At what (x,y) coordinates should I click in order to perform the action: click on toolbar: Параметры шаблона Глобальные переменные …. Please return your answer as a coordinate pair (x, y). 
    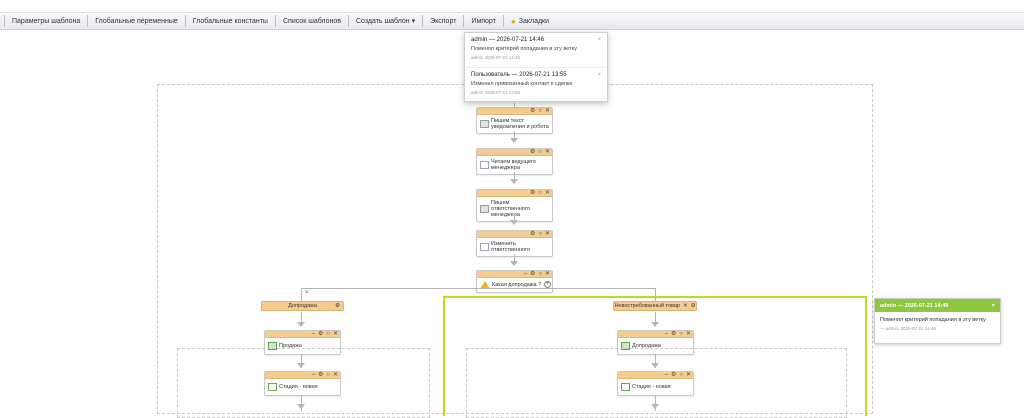
    Looking at the image, I should click on (512, 21).